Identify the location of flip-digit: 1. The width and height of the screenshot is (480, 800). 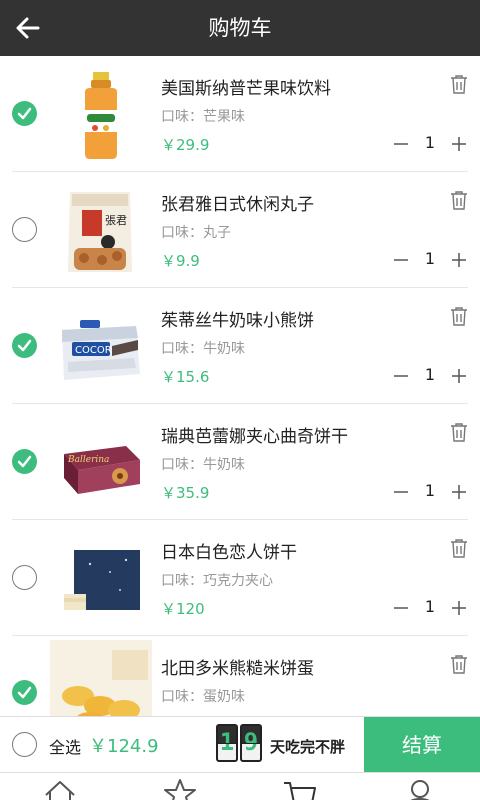
(227, 743).